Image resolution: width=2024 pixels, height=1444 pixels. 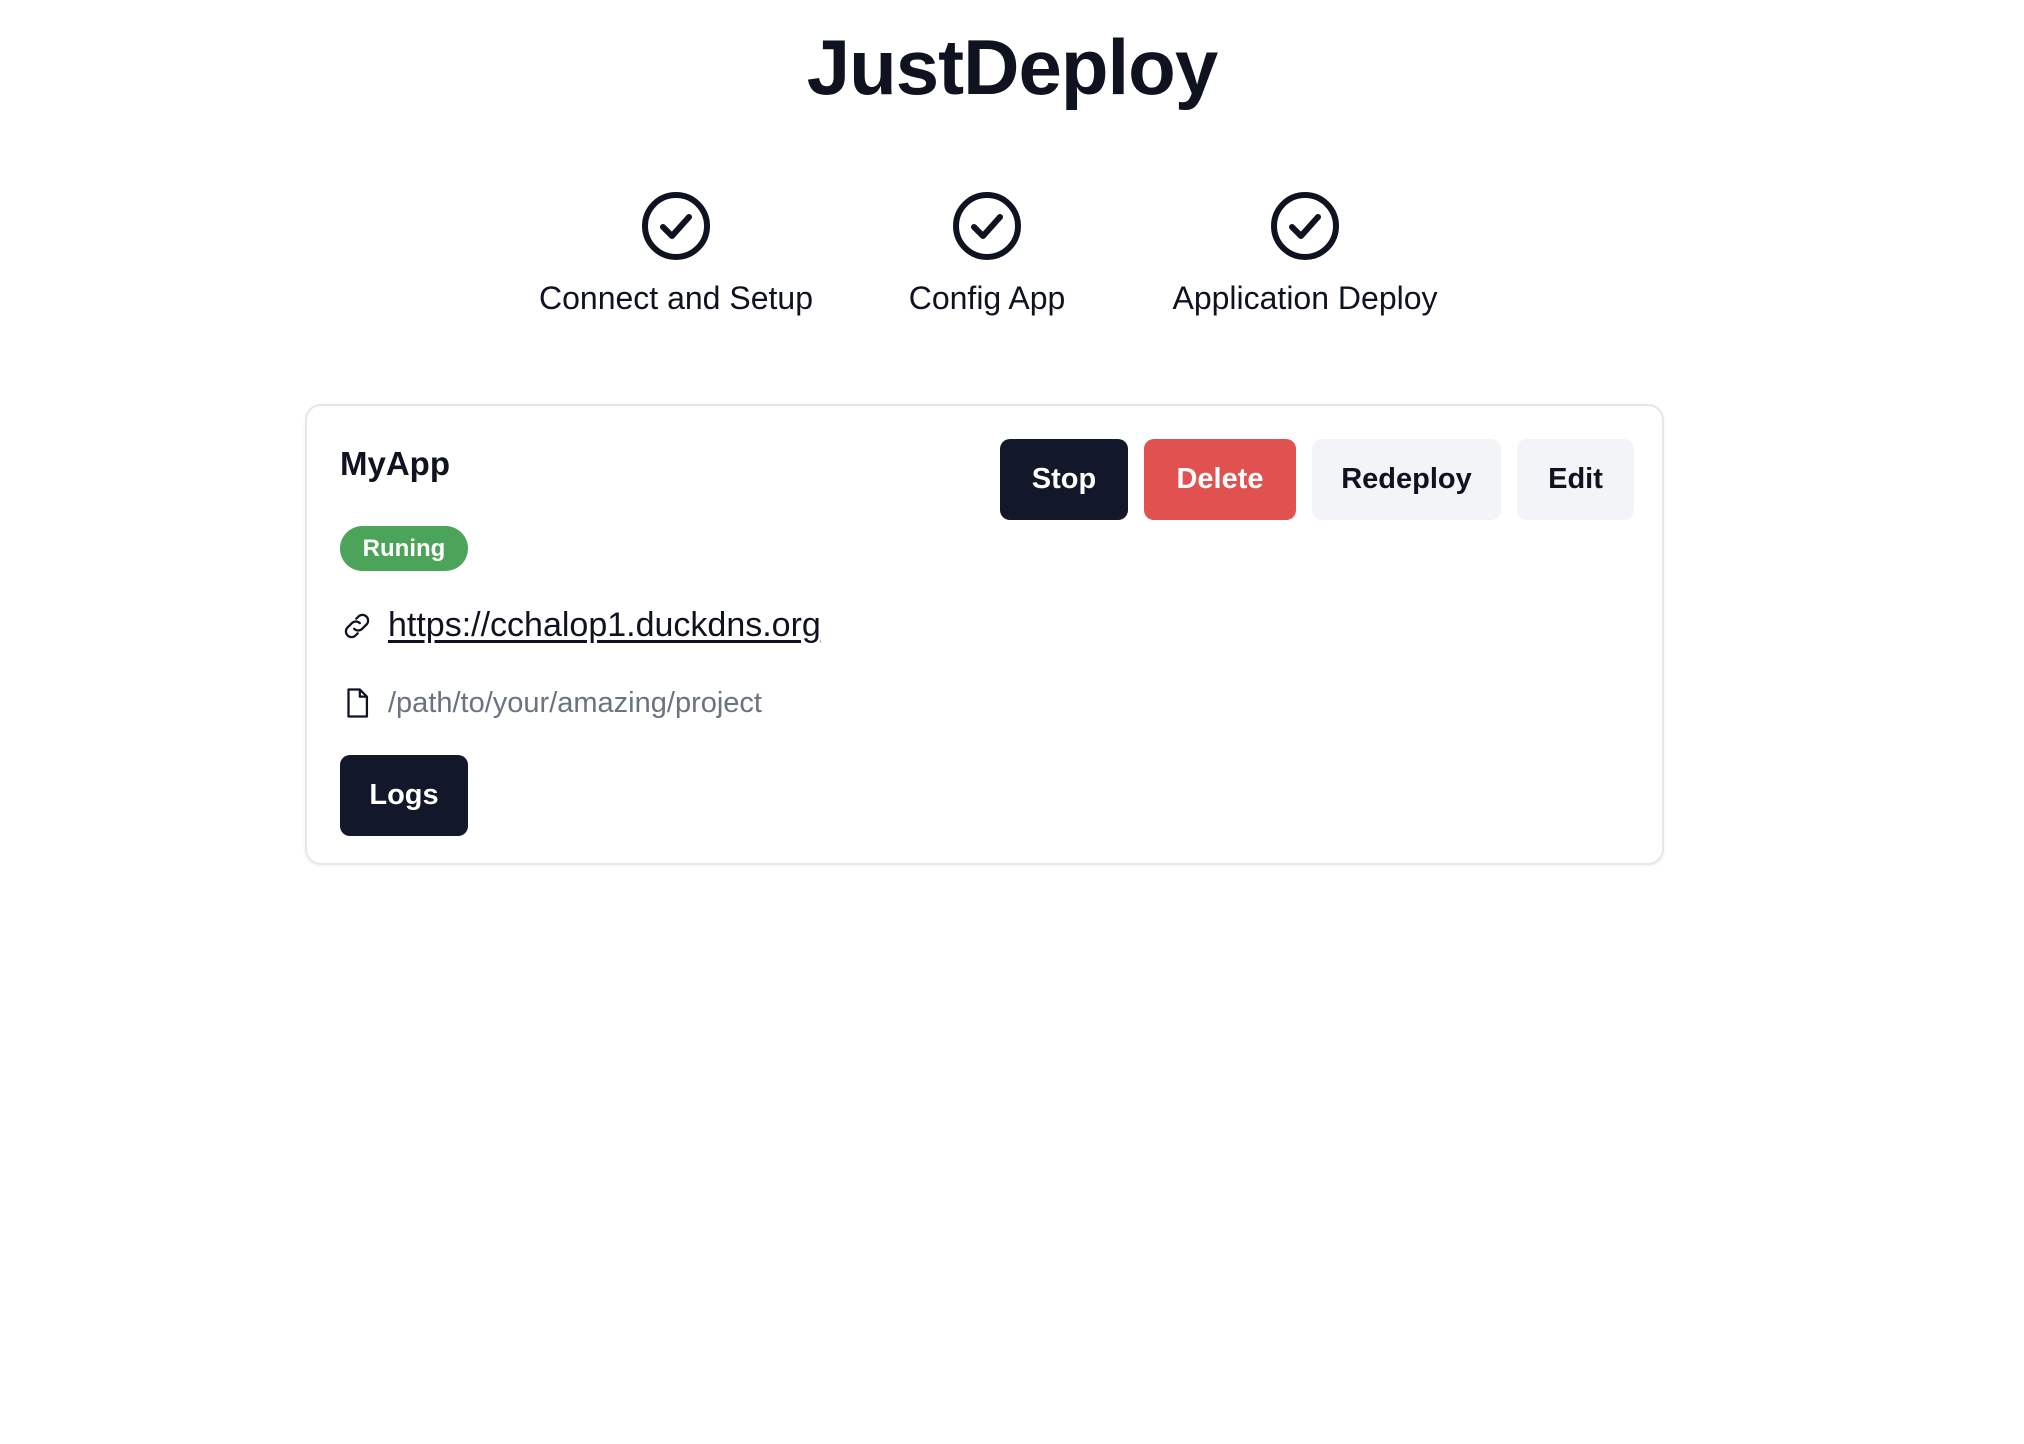 I want to click on page-title: JustDeploy, so click(x=1012, y=67).